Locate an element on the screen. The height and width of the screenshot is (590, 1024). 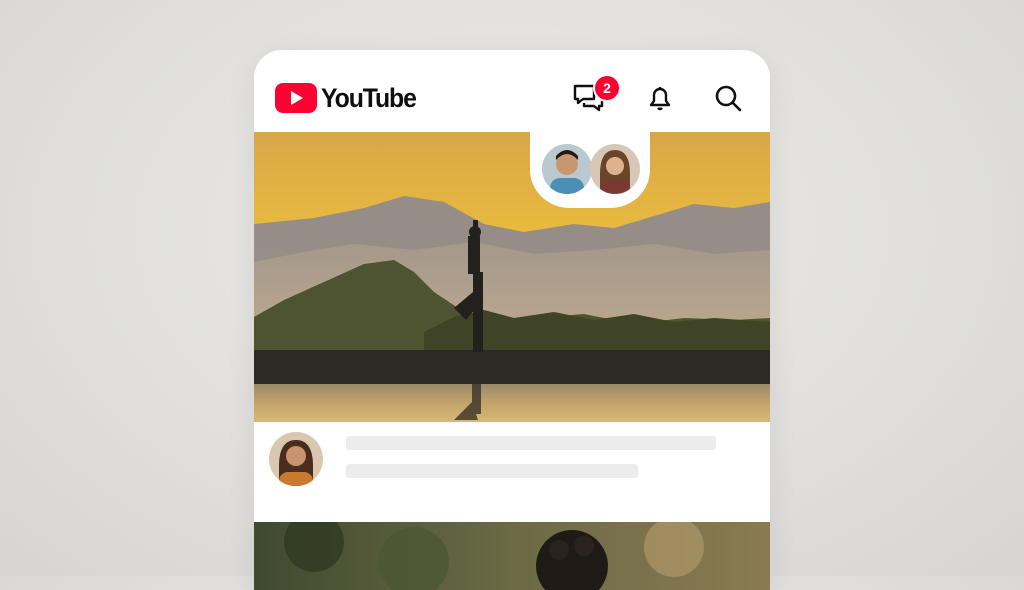
top-app-bar: YouTube 2 is located at coordinates (512, 91).